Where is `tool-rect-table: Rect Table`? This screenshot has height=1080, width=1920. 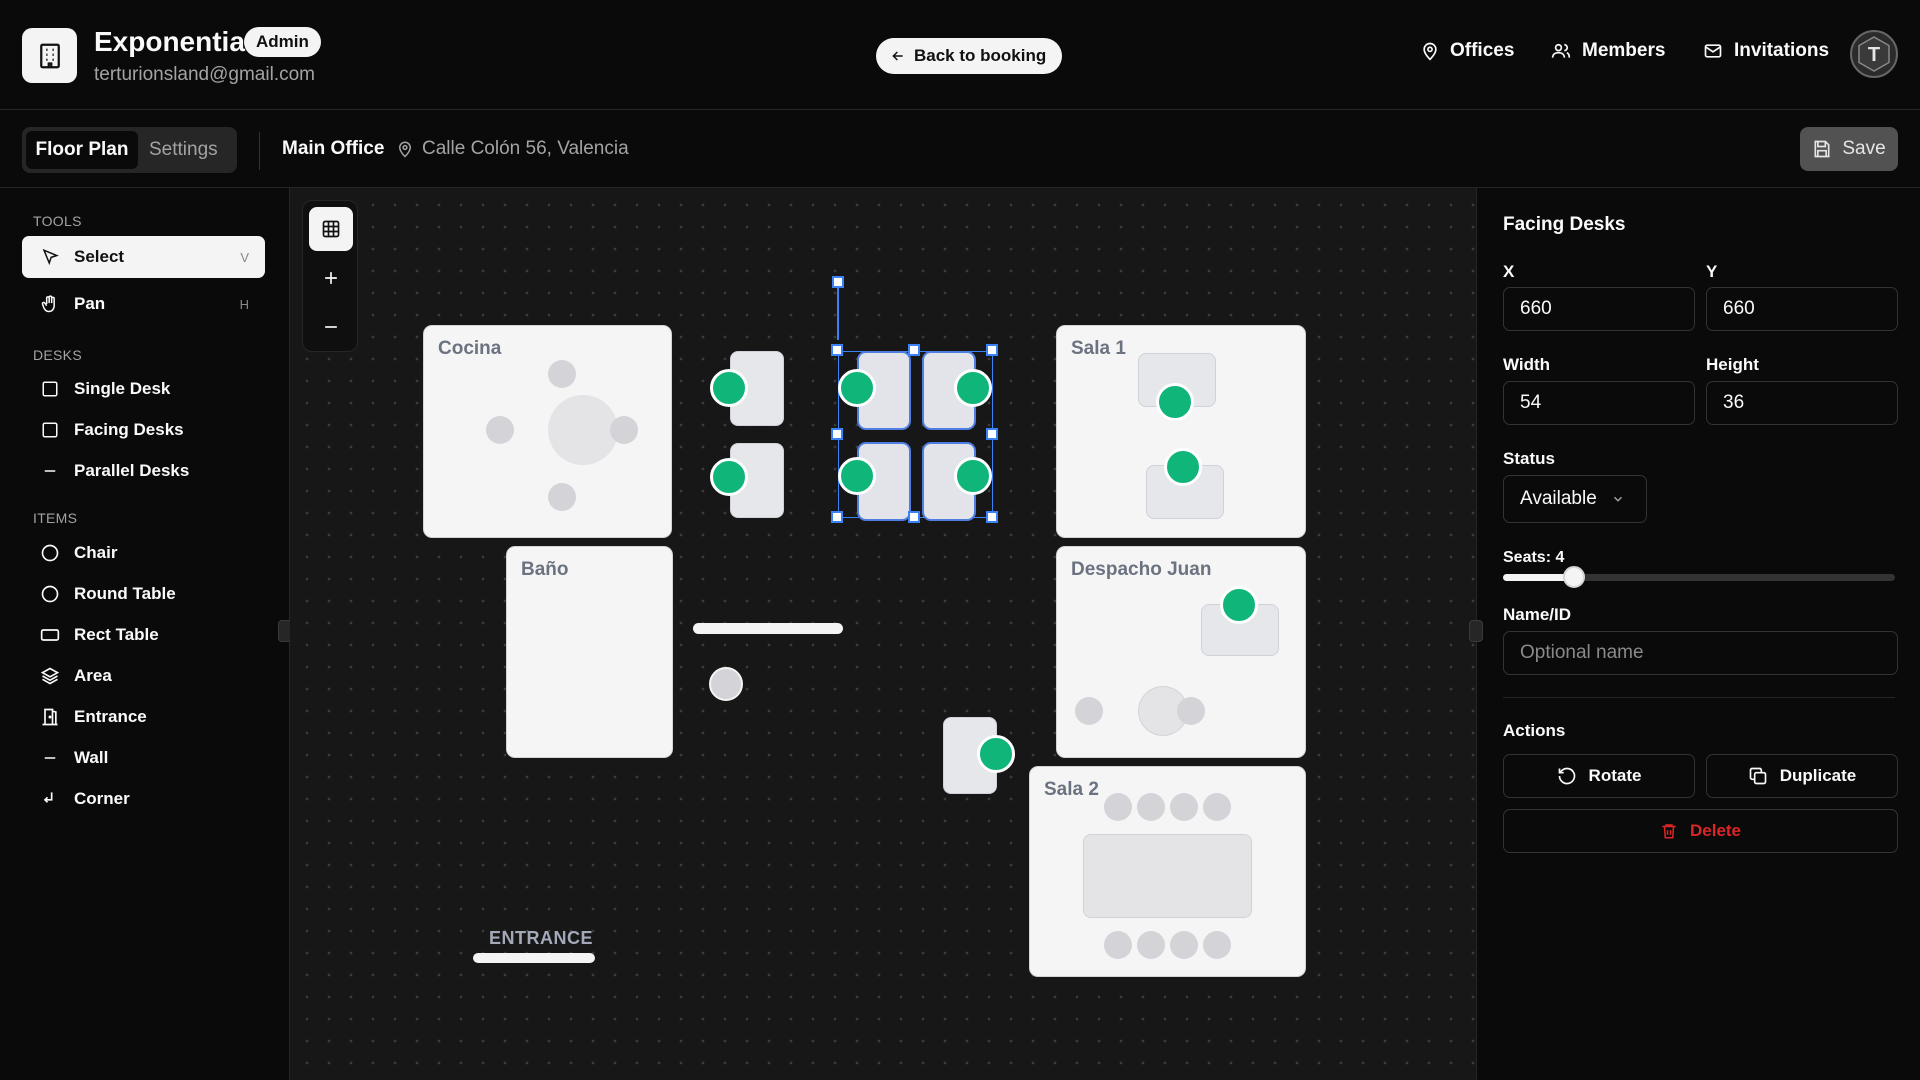 tool-rect-table: Rect Table is located at coordinates (143, 635).